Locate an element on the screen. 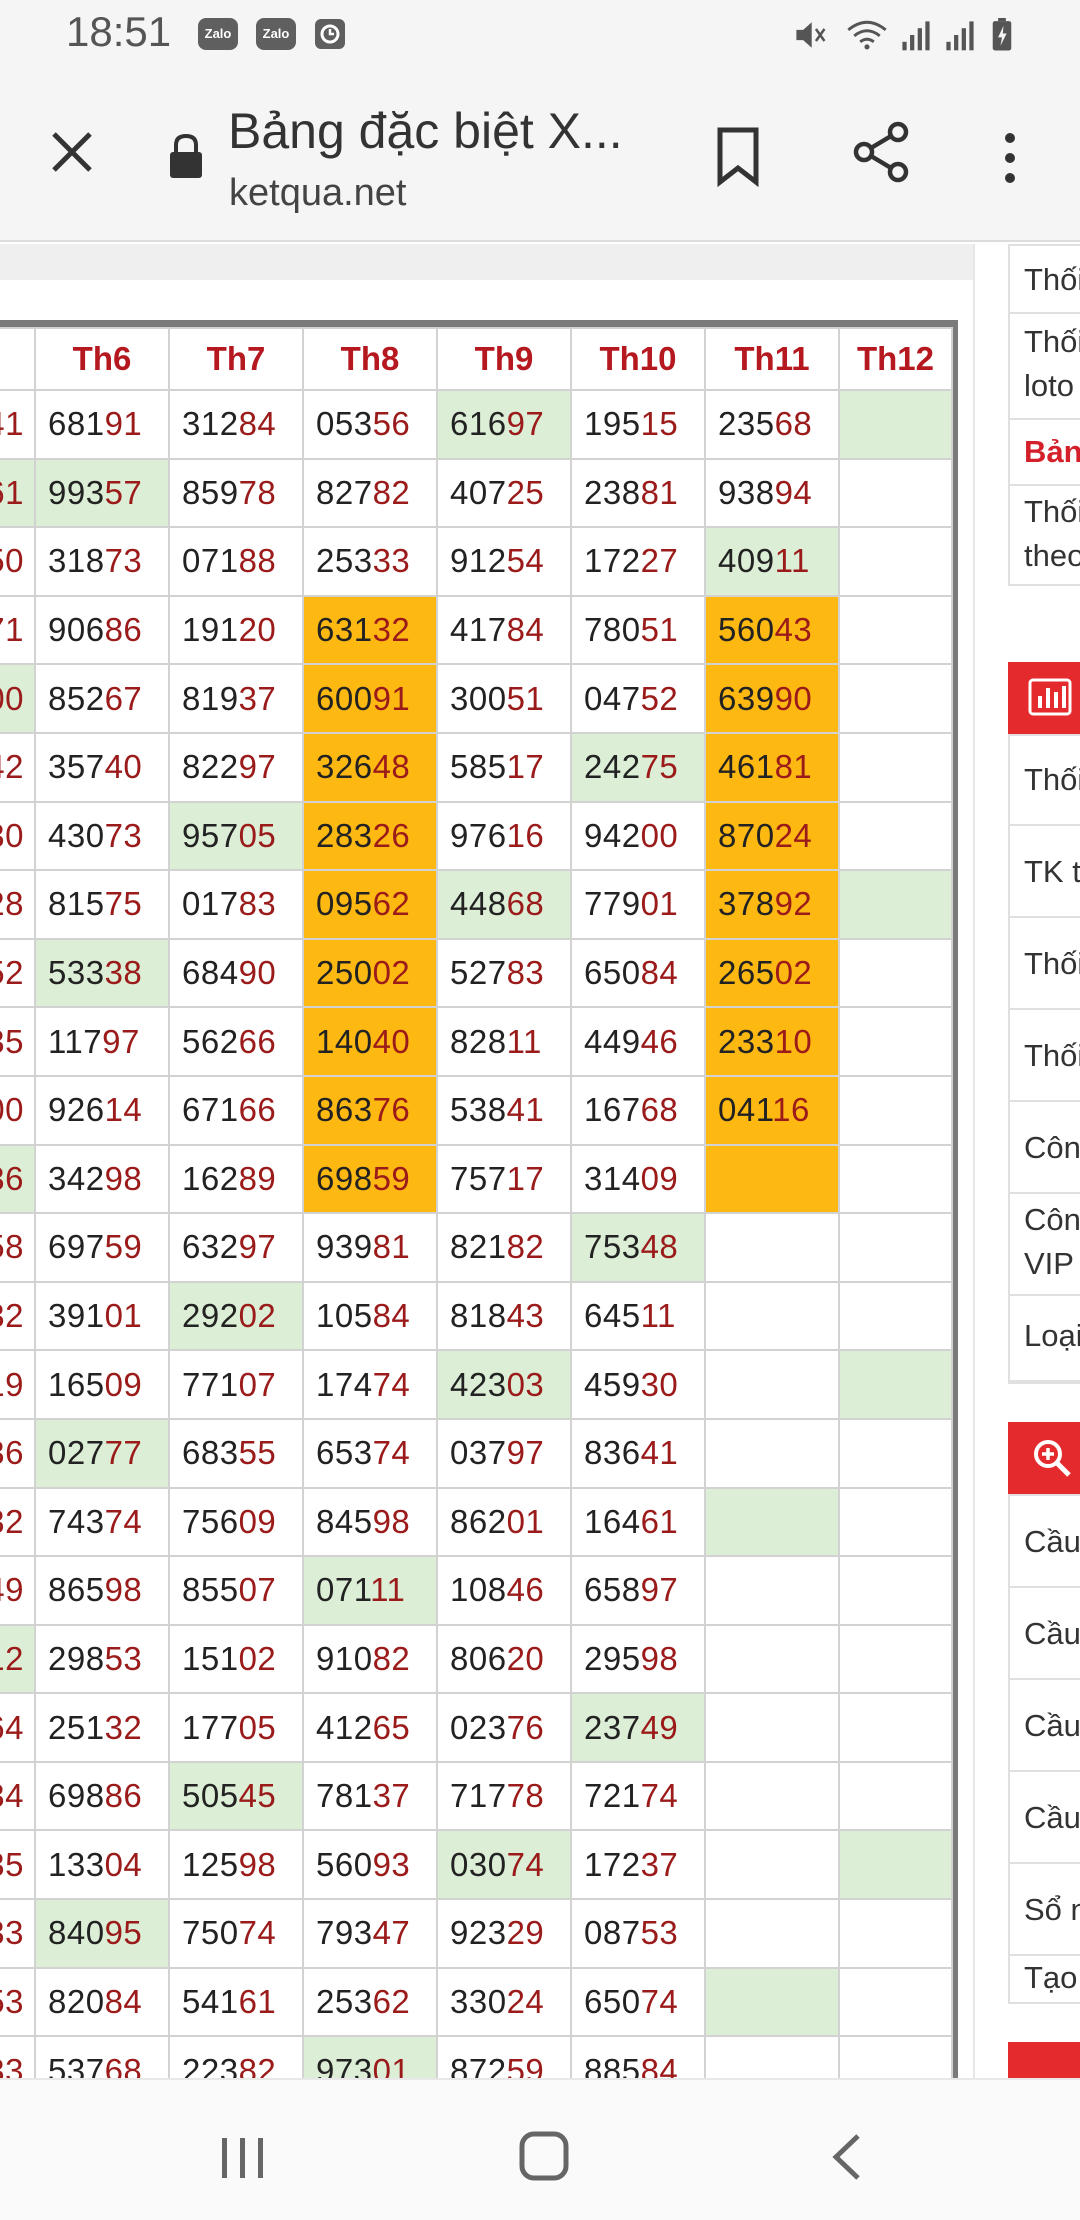  number-head: 505 is located at coordinates (210, 1796).